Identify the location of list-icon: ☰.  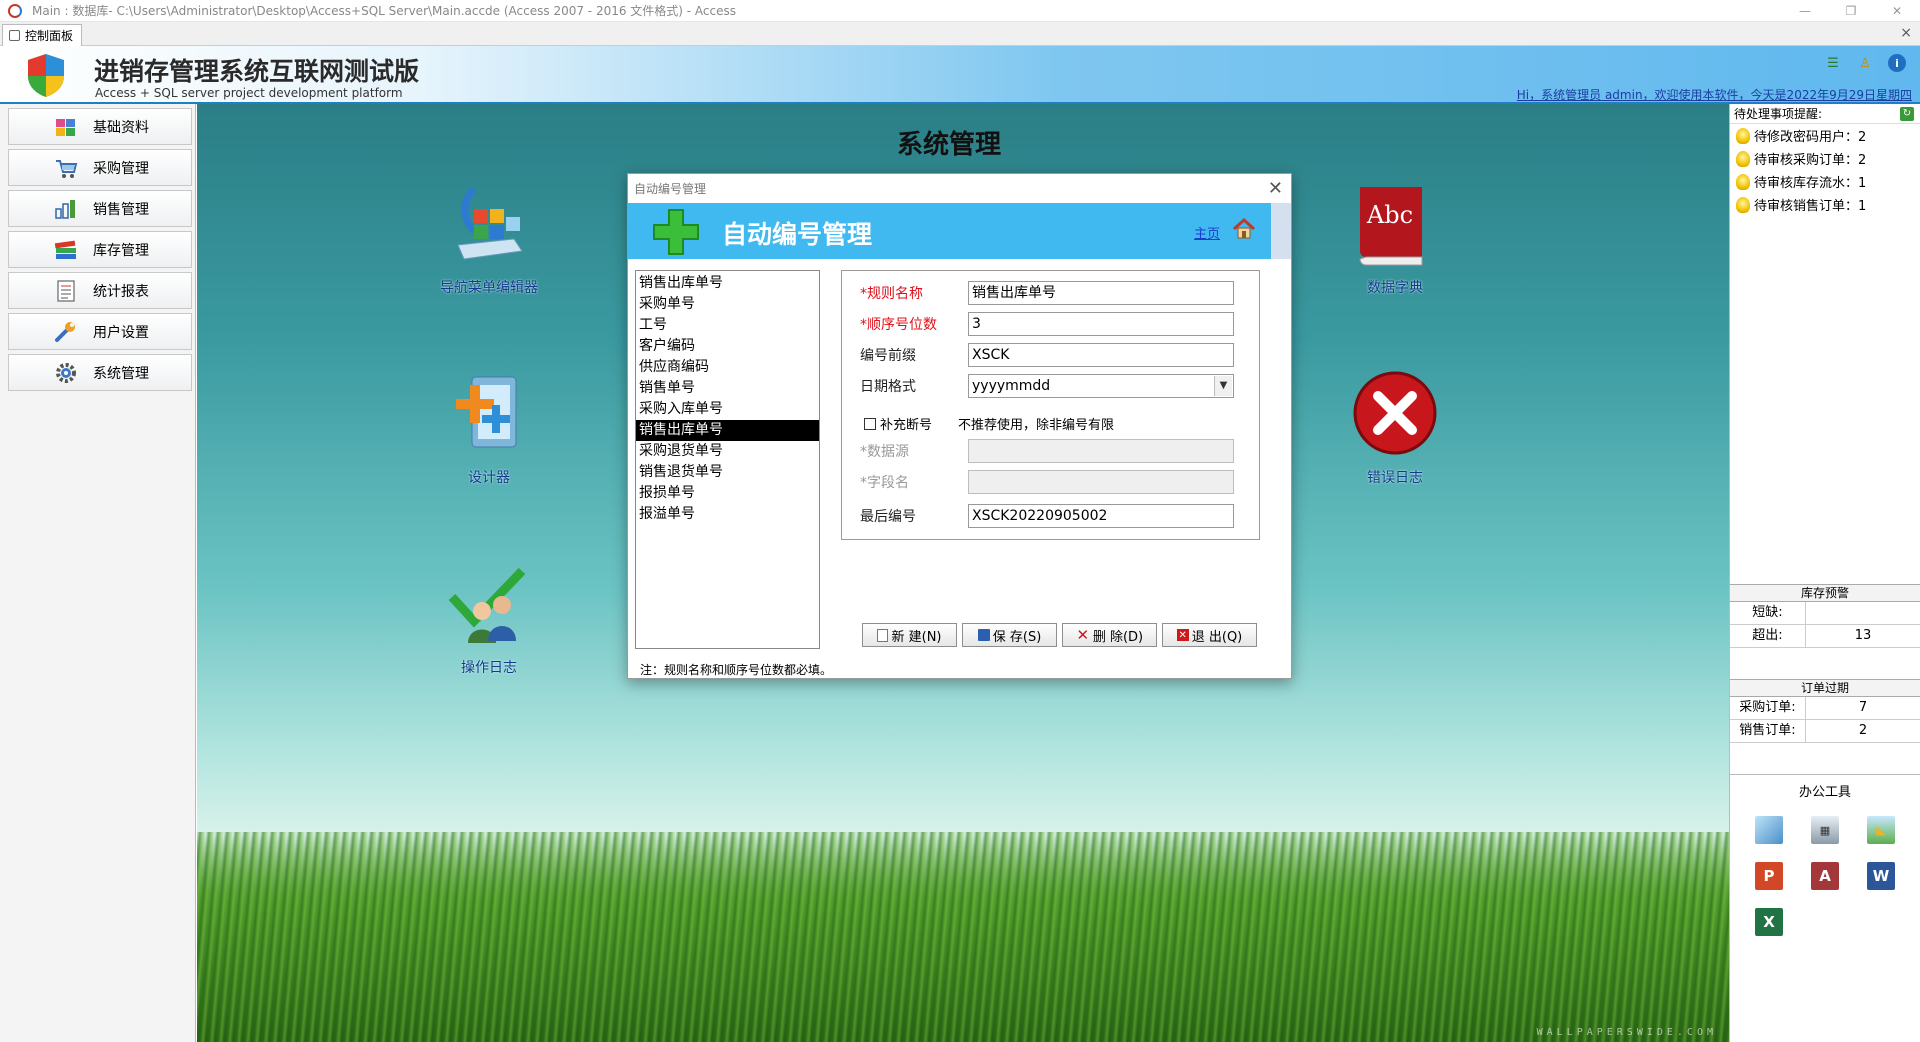
(1833, 63).